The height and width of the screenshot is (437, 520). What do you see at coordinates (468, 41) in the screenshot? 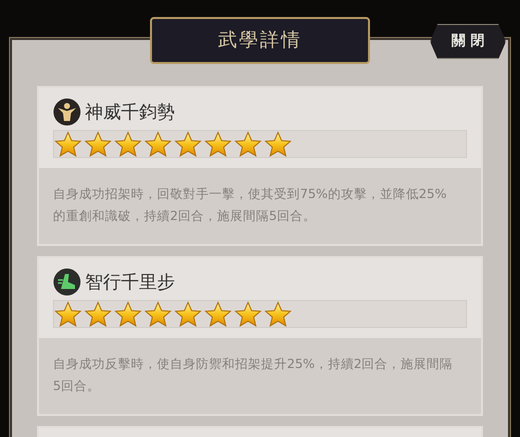
I see `close-button: 關 閉` at bounding box center [468, 41].